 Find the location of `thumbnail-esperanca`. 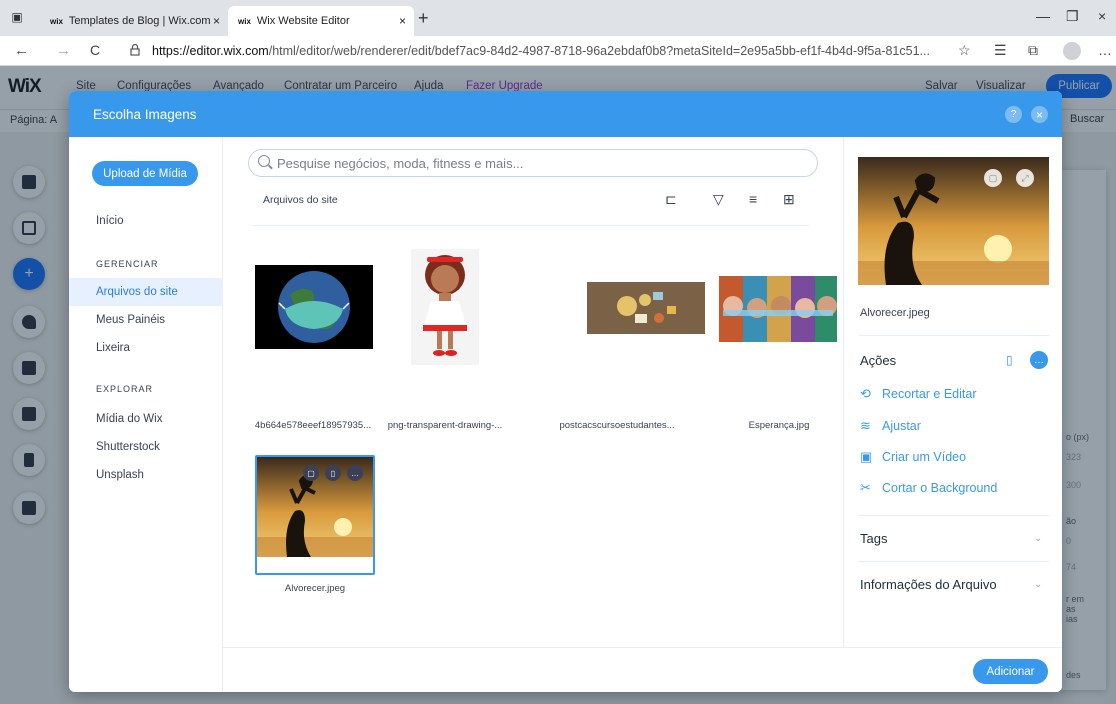

thumbnail-esperanca is located at coordinates (778, 309).